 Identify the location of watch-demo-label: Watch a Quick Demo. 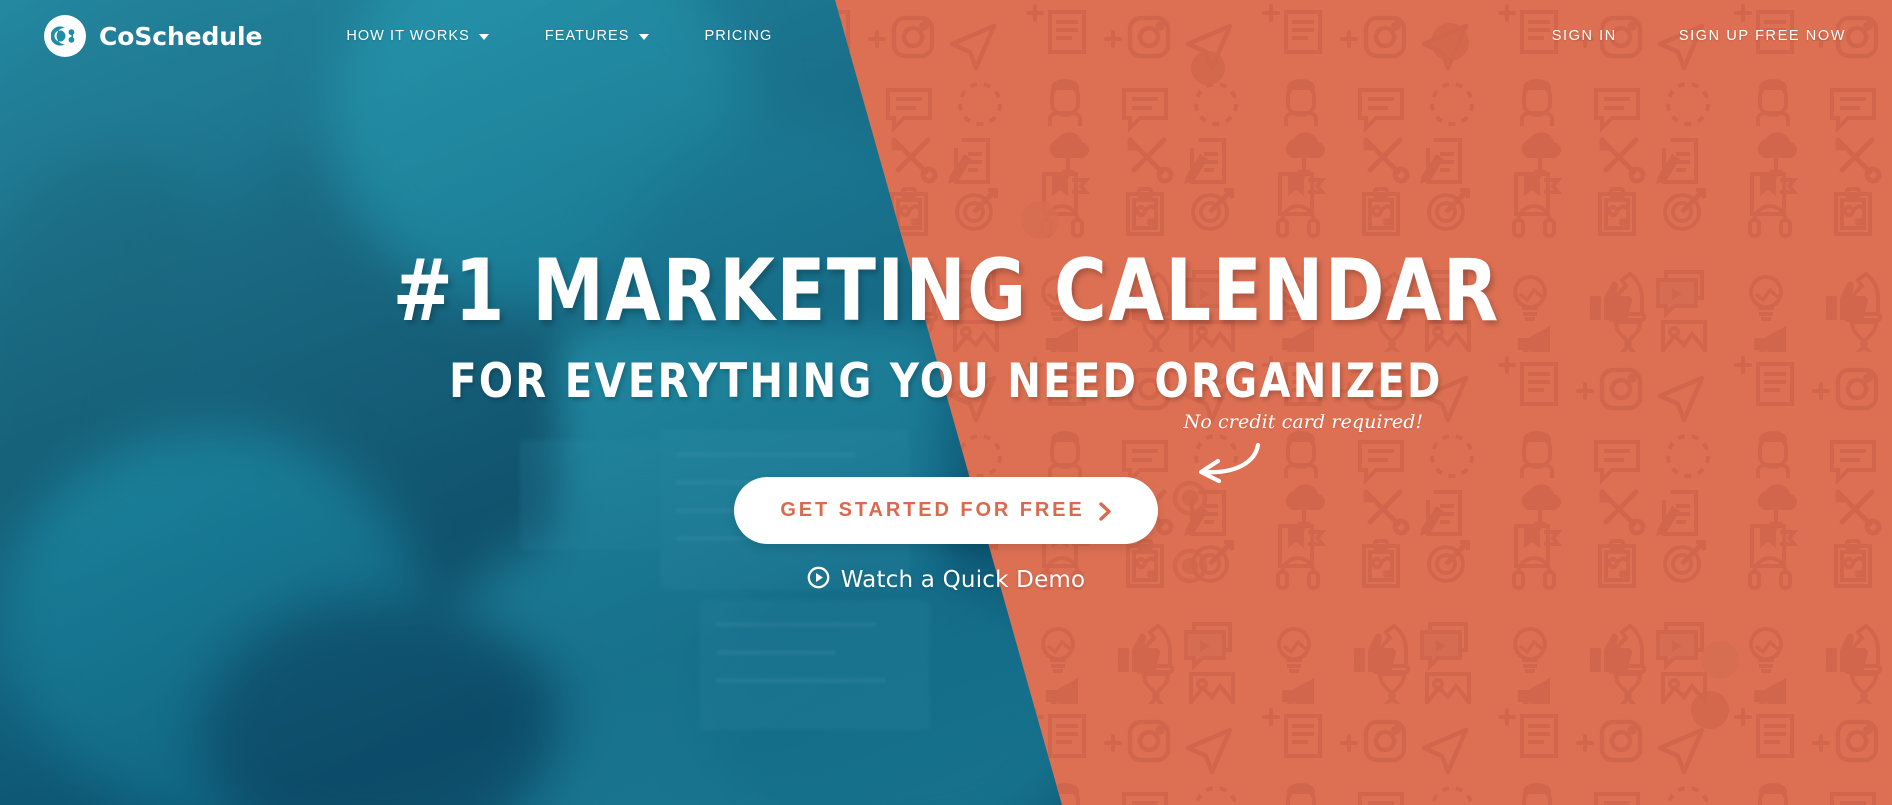
(963, 580).